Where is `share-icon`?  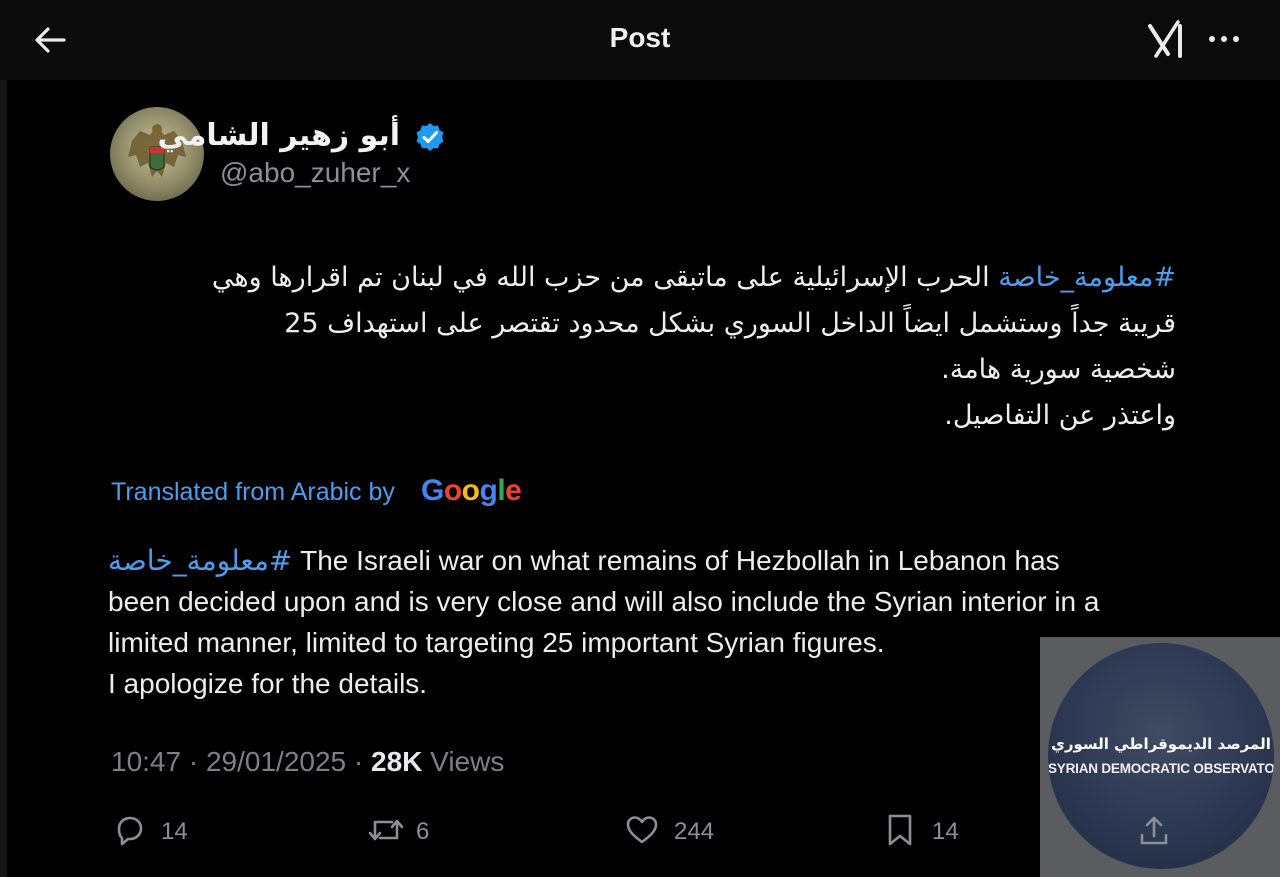 share-icon is located at coordinates (1154, 830).